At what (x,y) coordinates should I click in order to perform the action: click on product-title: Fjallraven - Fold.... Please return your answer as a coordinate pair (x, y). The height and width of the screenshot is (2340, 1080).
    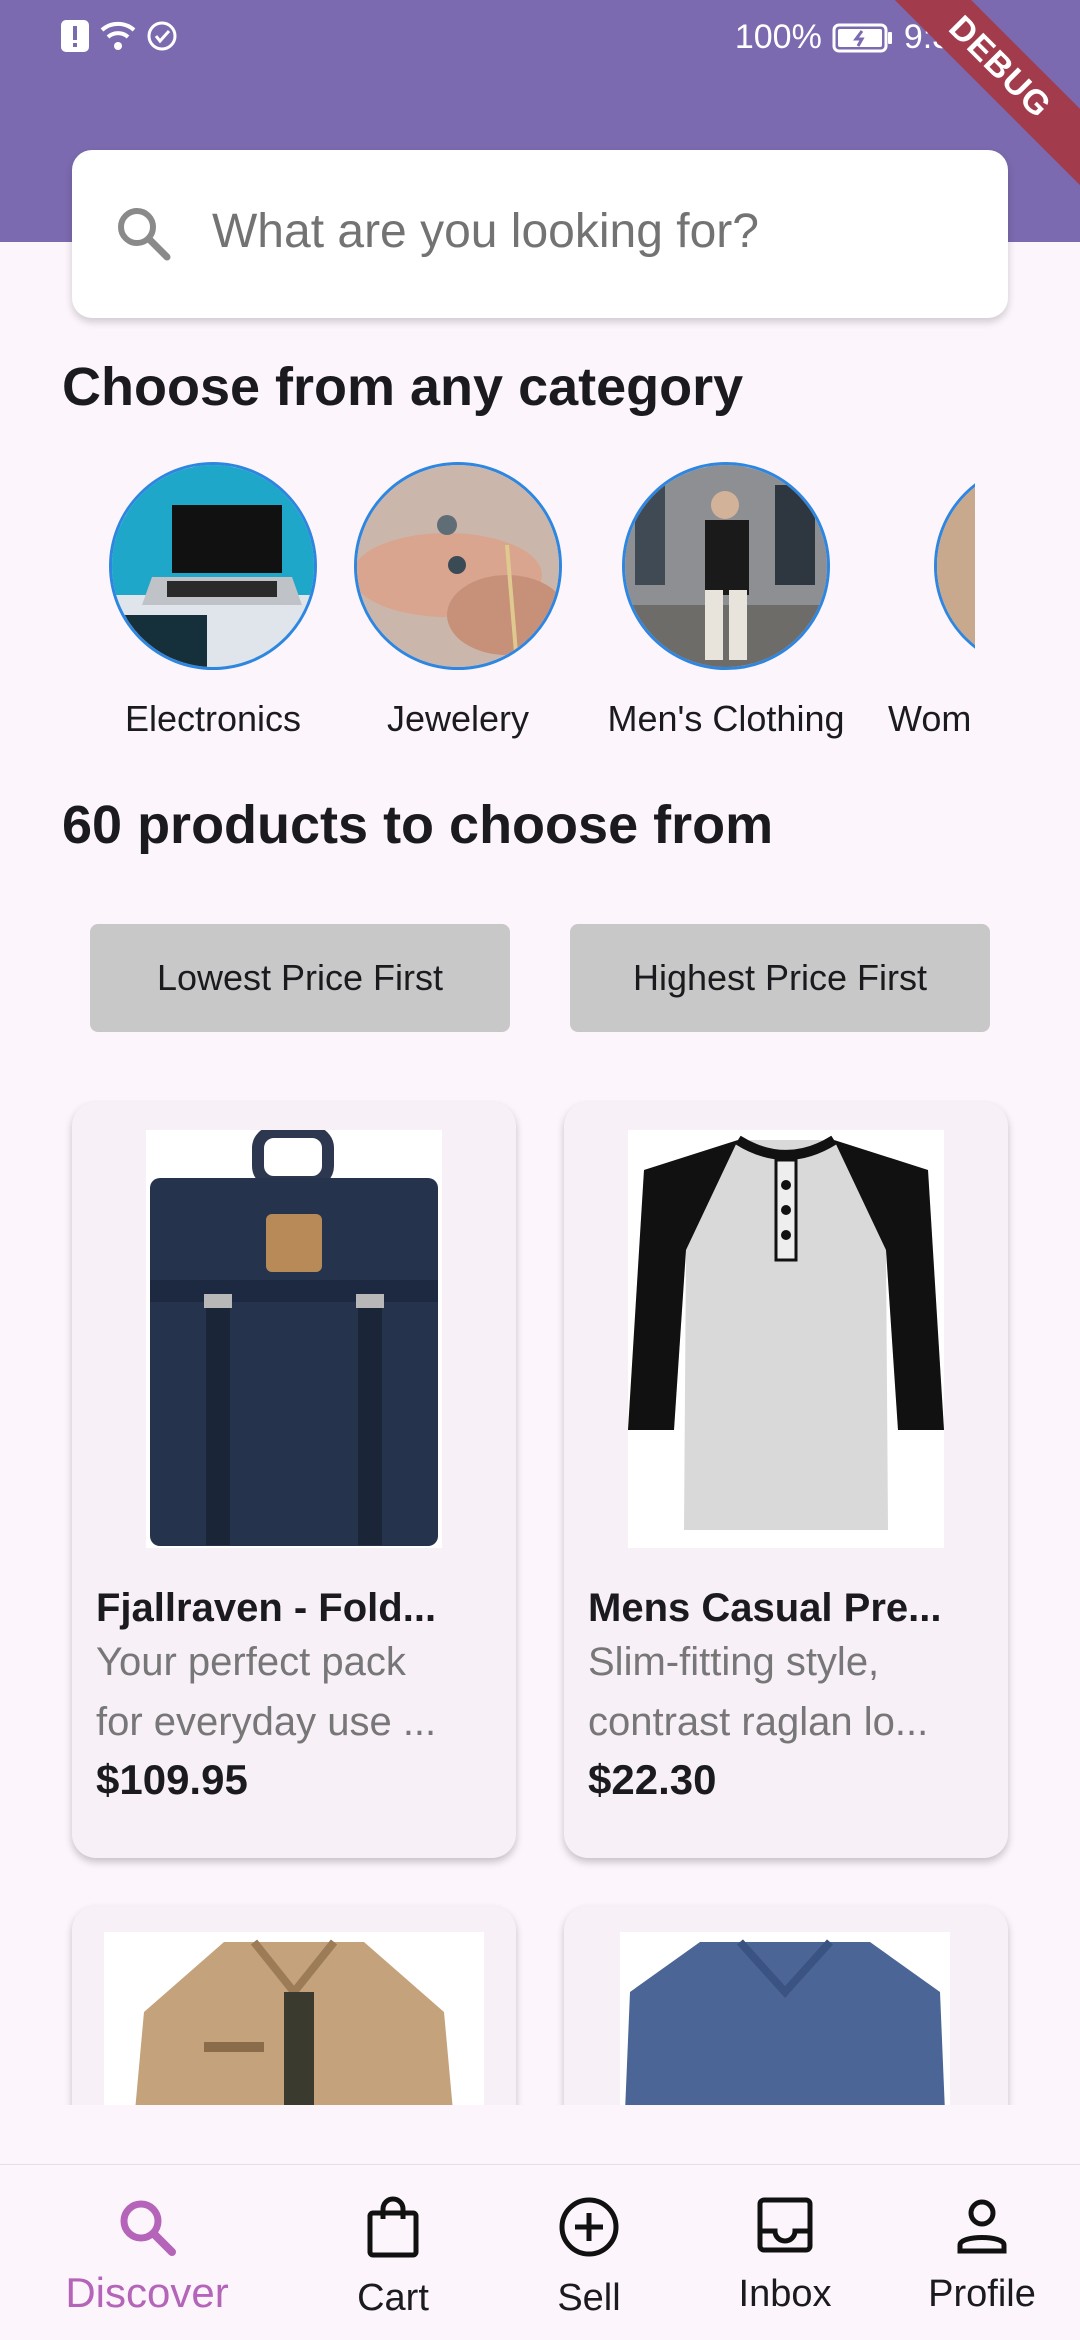
    Looking at the image, I should click on (266, 1608).